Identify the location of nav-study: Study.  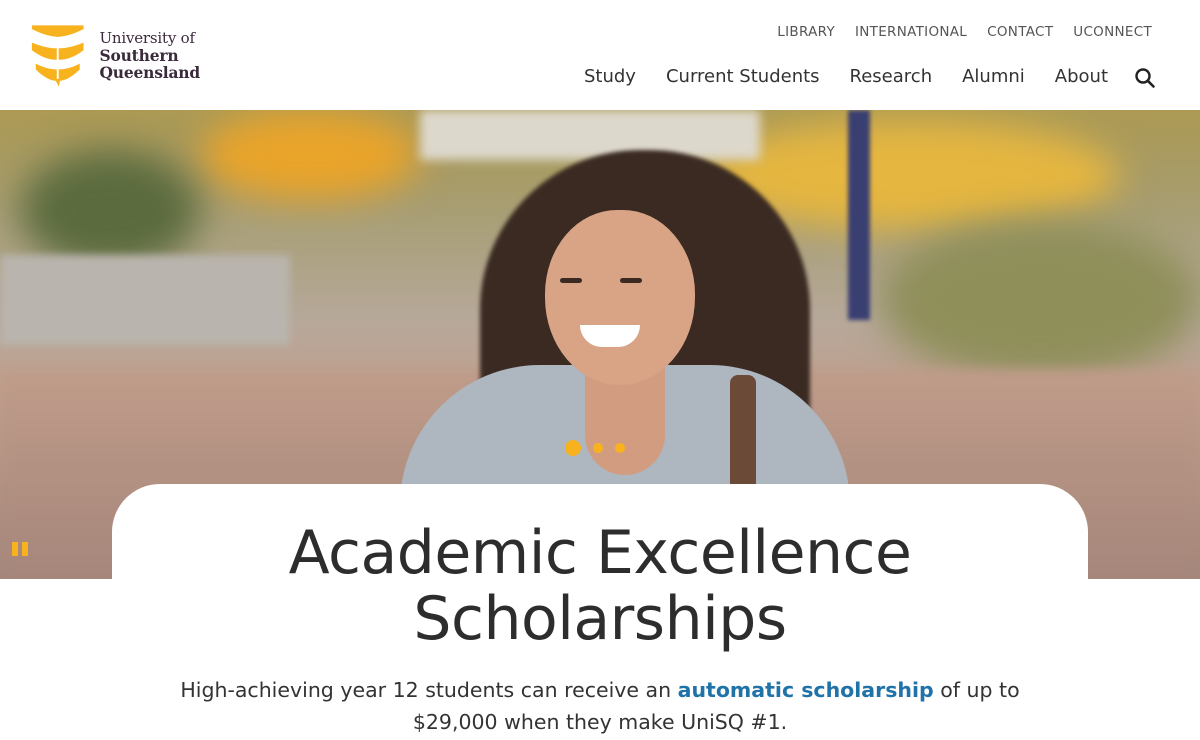
(610, 76).